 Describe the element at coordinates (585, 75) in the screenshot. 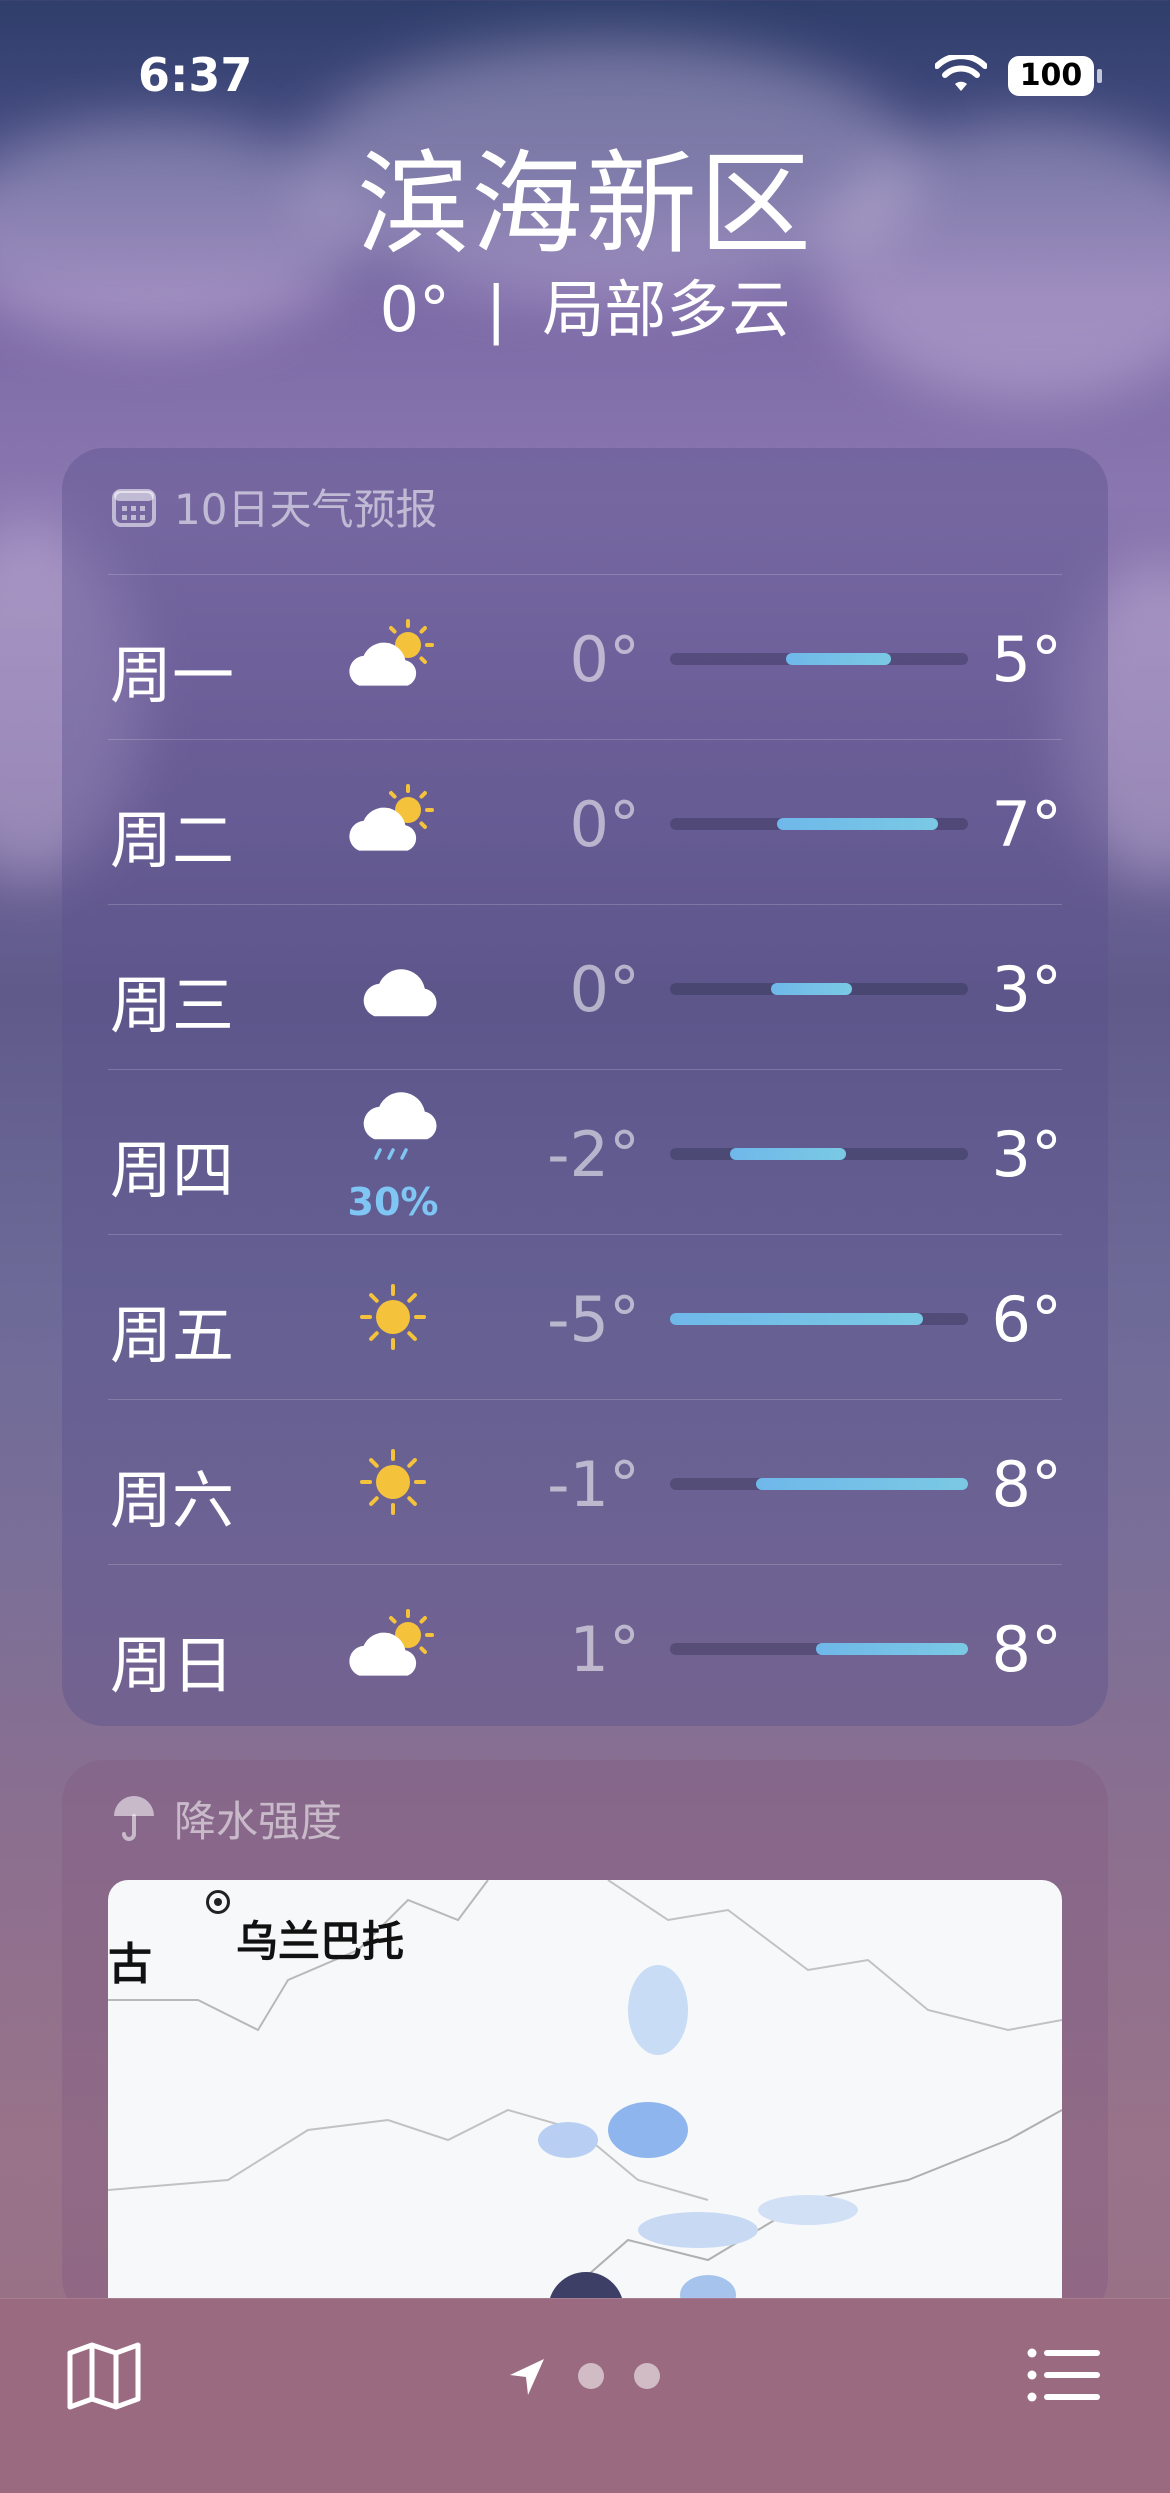

I see `status-bar: 6:37 100` at that location.